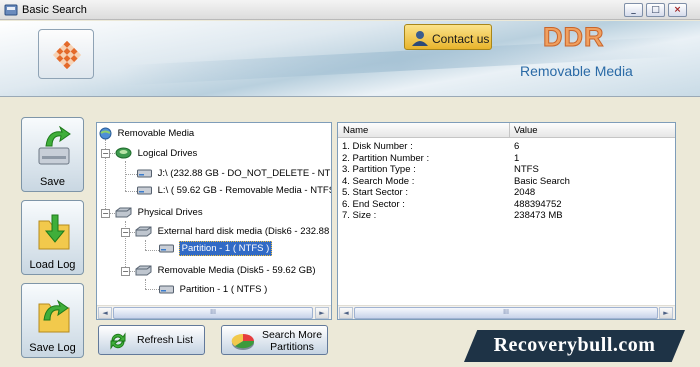 Image resolution: width=700 pixels, height=367 pixels. I want to click on contact-us-button: Contact us, so click(448, 37).